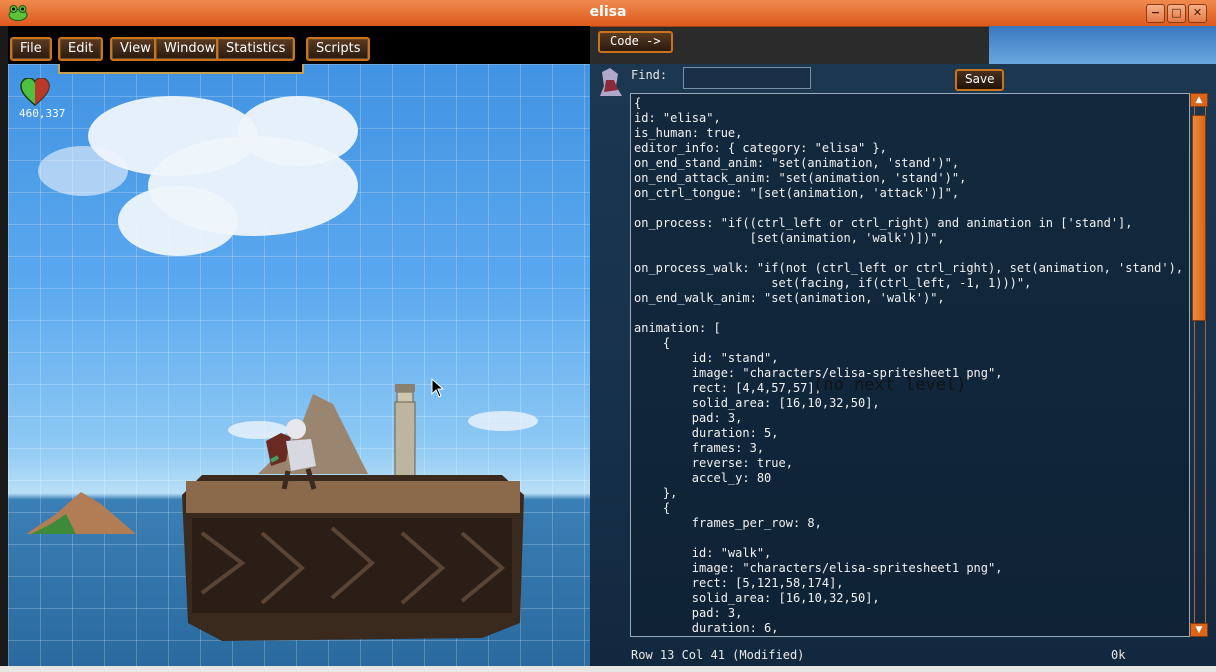 This screenshot has width=1216, height=672. I want to click on code-line: set(facing, if(ctrl_left, -1, 1)))",, so click(833, 283).